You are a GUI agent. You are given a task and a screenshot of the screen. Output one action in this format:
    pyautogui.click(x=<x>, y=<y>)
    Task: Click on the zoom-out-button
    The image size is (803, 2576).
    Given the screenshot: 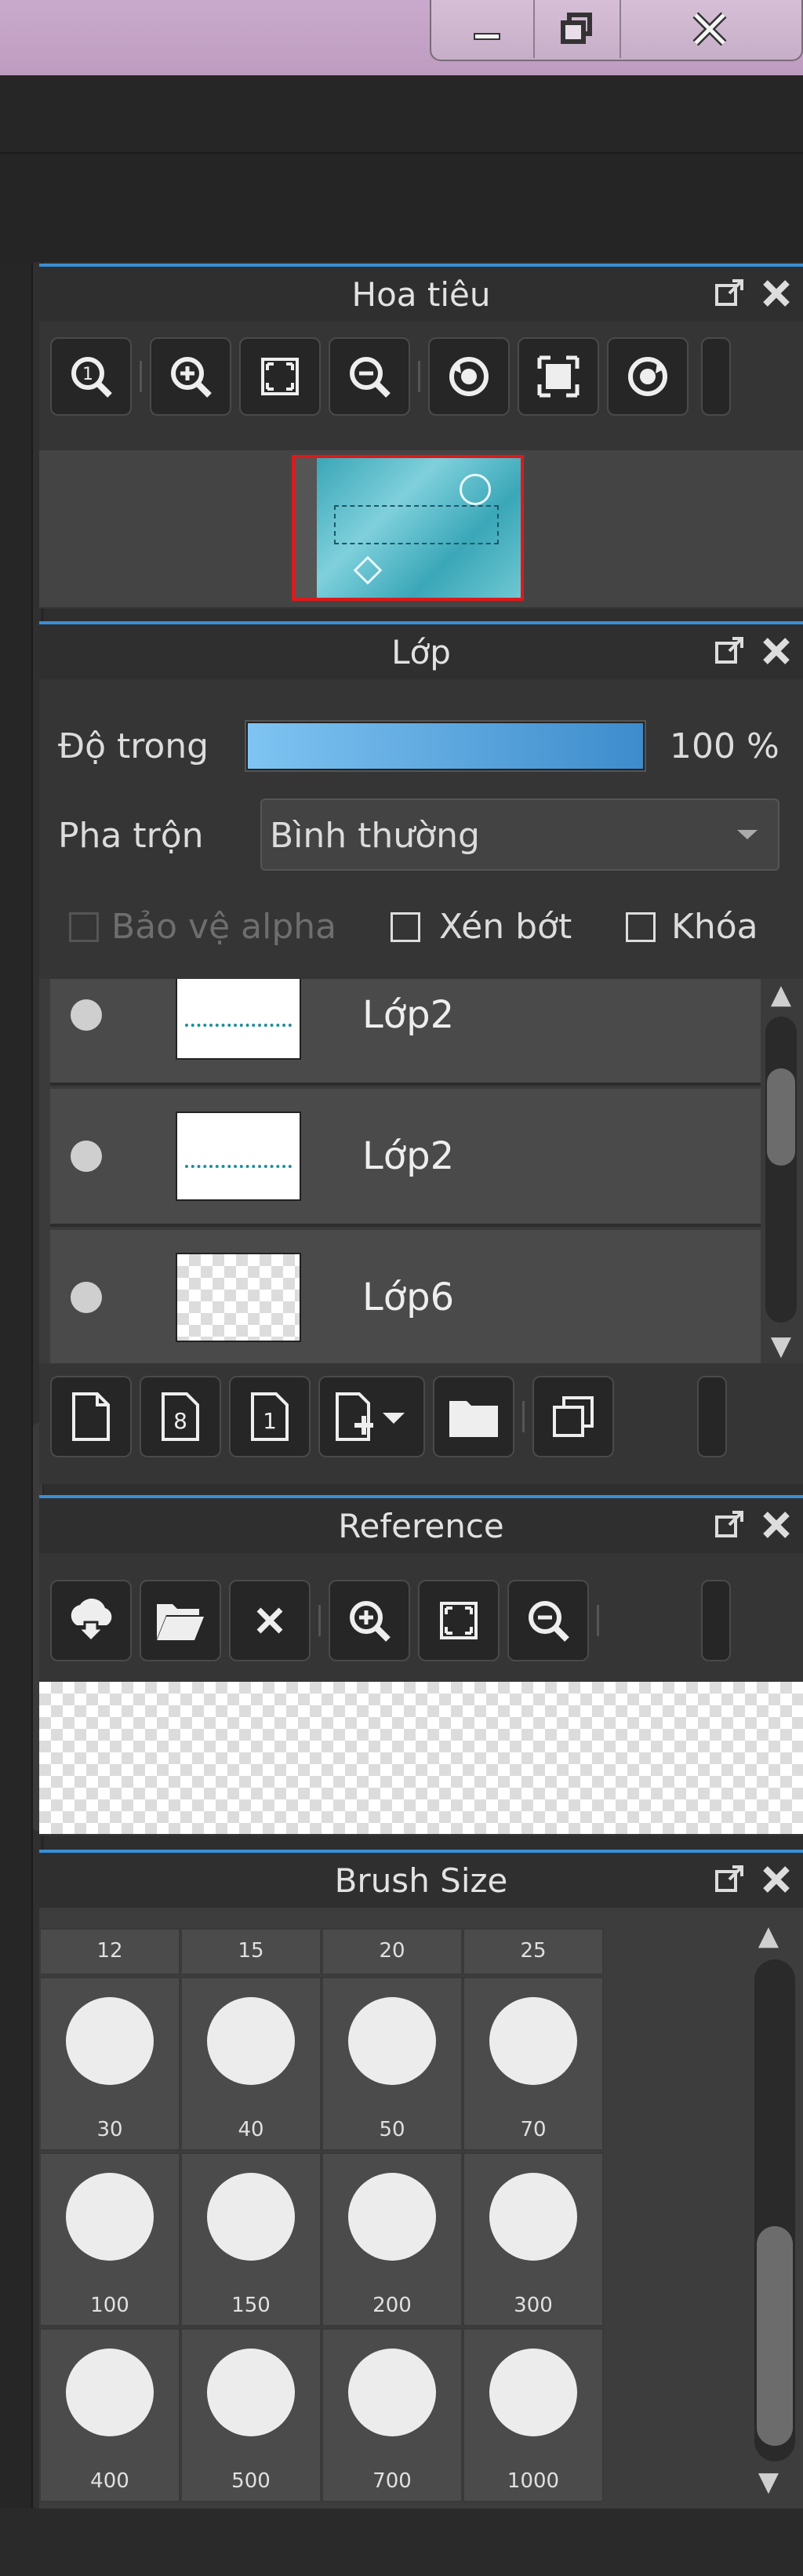 What is the action you would take?
    pyautogui.click(x=369, y=376)
    